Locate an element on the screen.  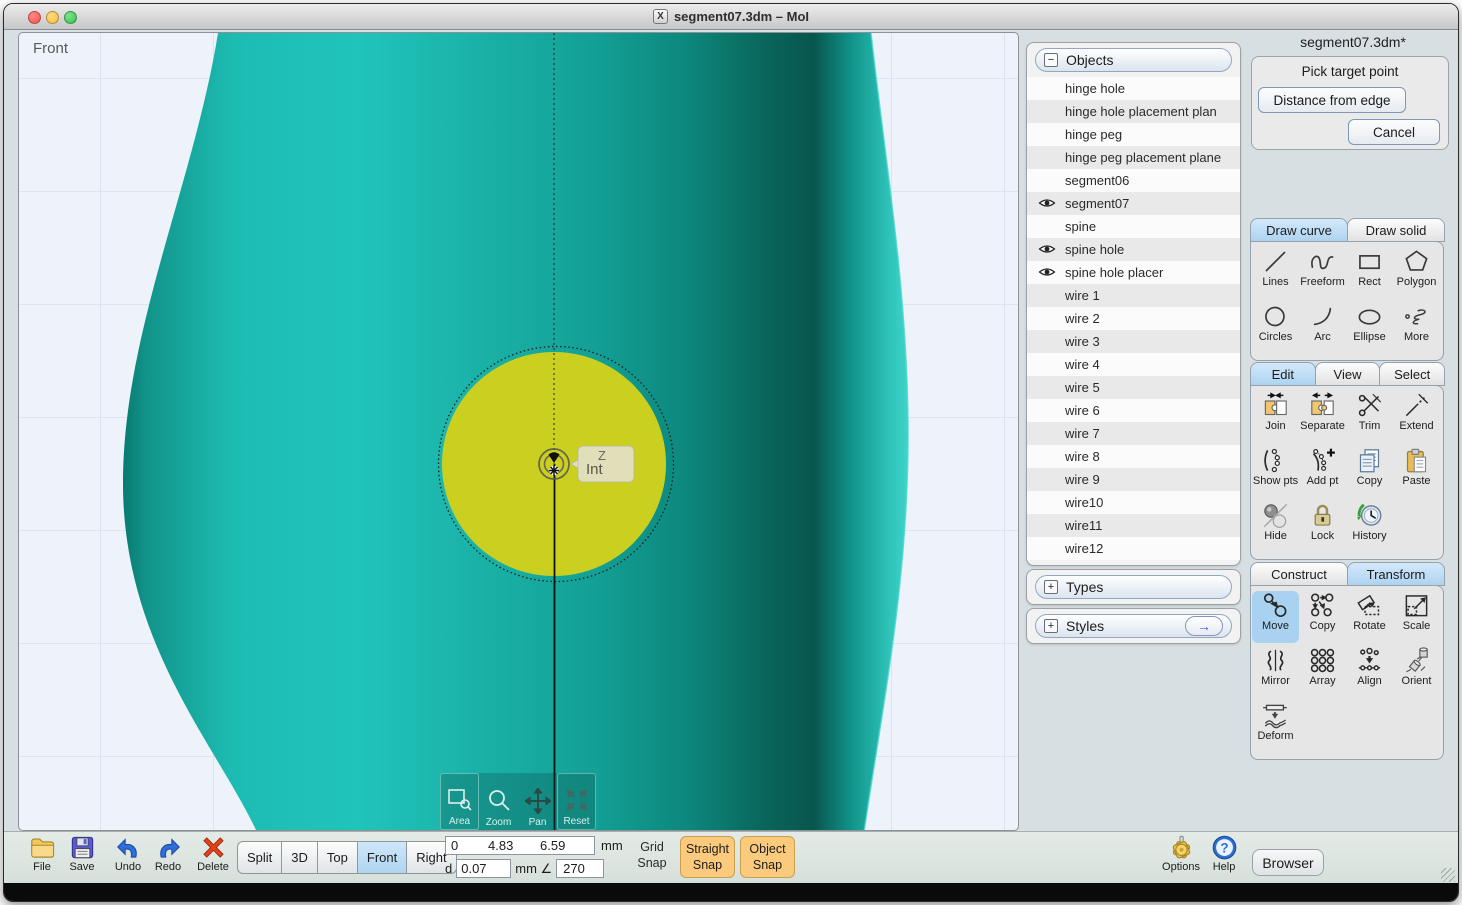
tool-lines: Lines is located at coordinates (1275, 273).